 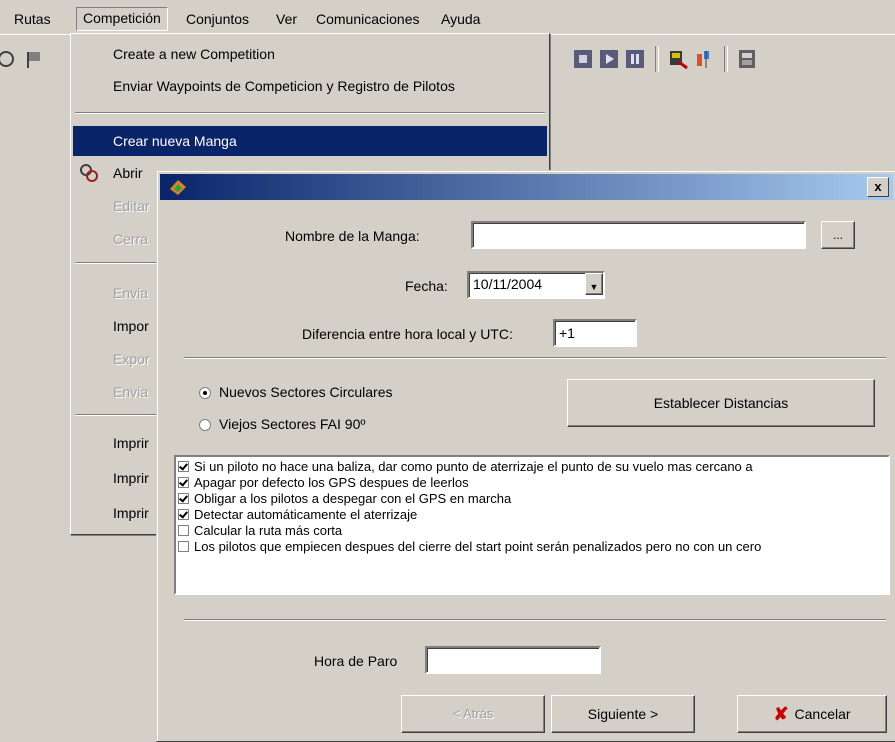 I want to click on establecer-distancias-button: Establecer Distancias, so click(x=721, y=403).